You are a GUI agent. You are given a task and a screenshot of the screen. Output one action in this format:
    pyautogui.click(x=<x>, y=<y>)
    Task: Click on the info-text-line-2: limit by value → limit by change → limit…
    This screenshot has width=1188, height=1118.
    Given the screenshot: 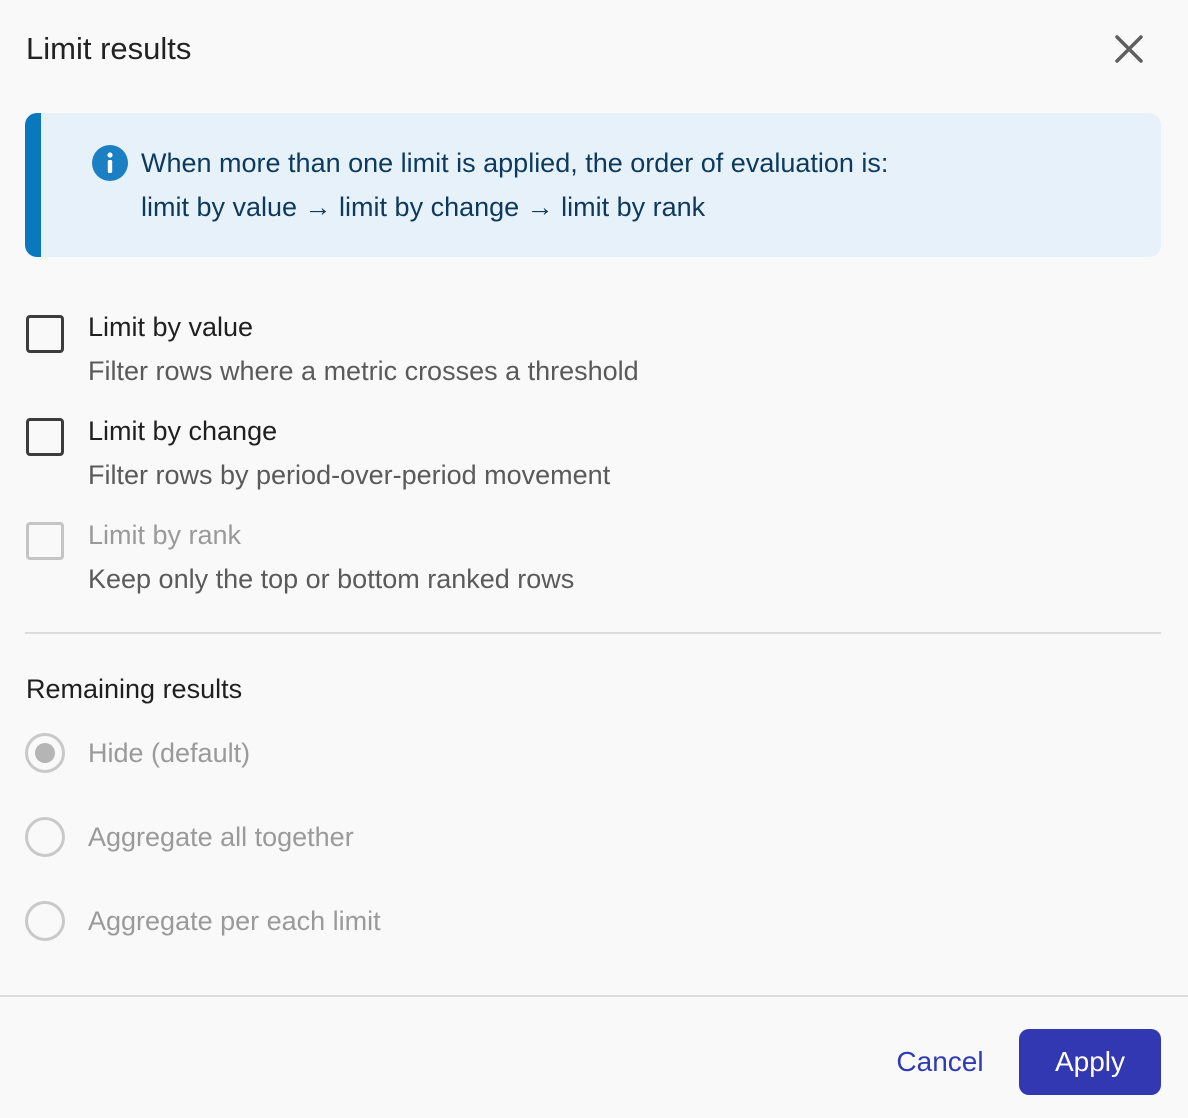 What is the action you would take?
    pyautogui.click(x=423, y=207)
    